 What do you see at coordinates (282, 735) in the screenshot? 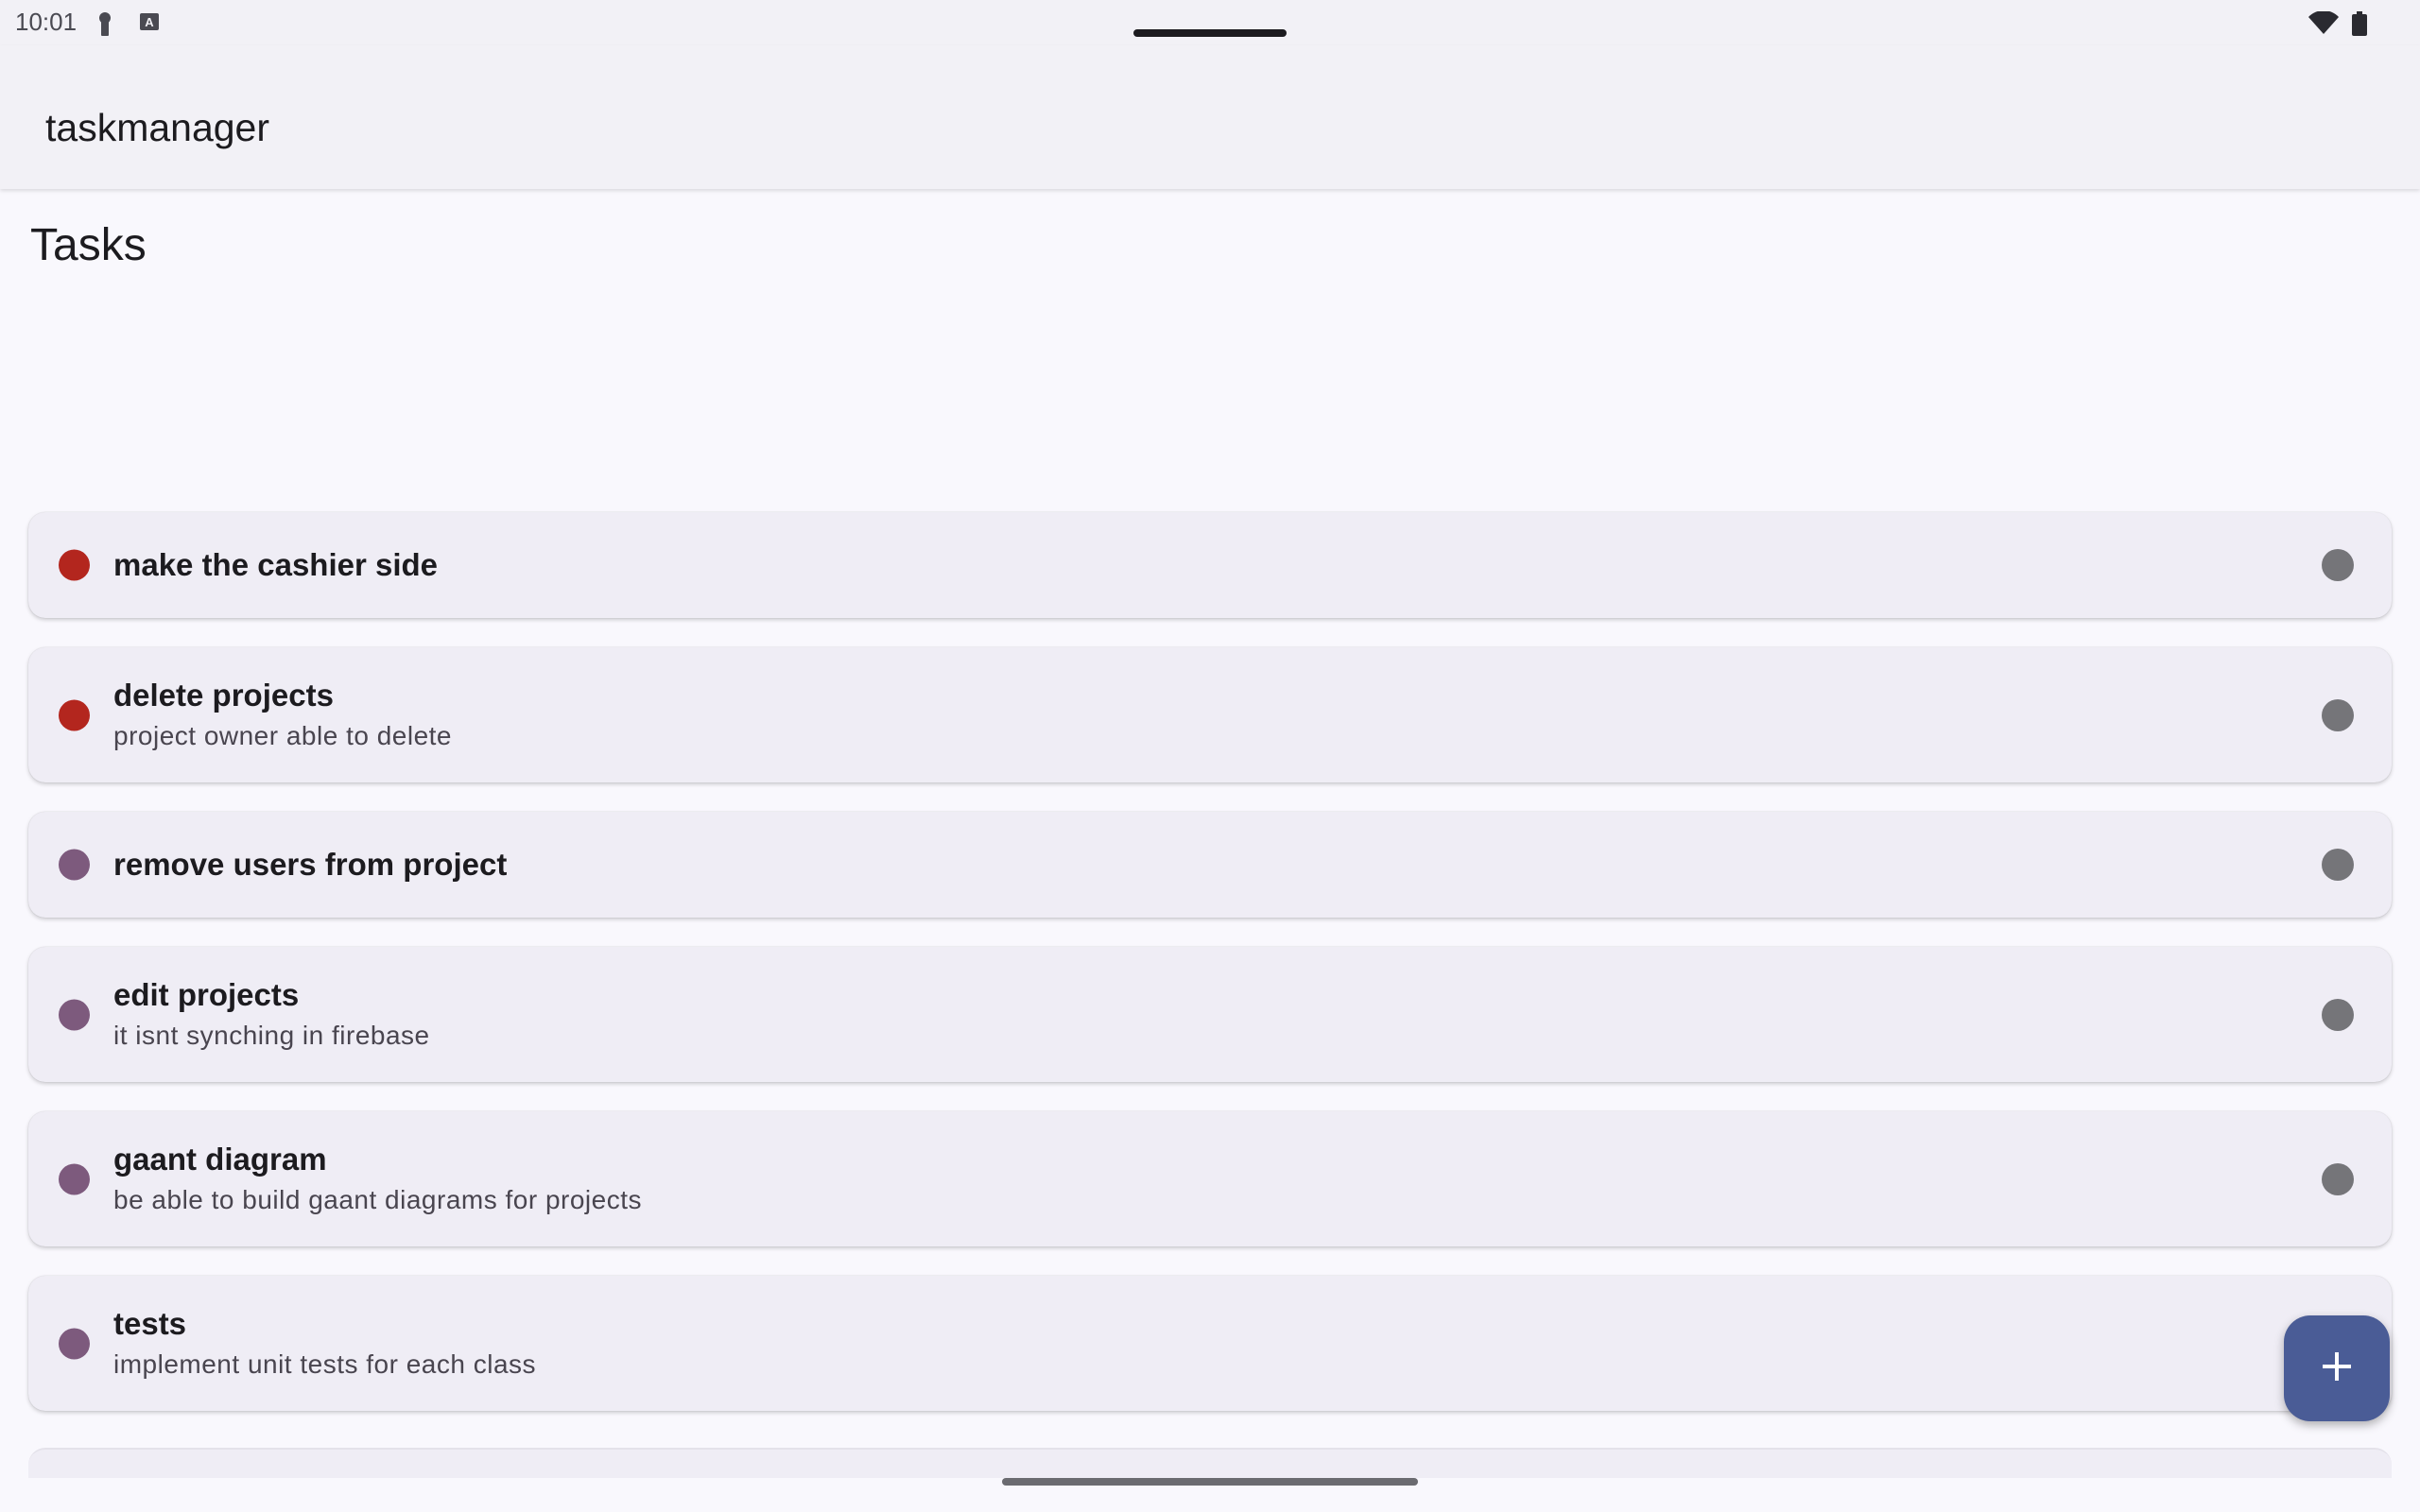
I see `task-description: project owner able to delete` at bounding box center [282, 735].